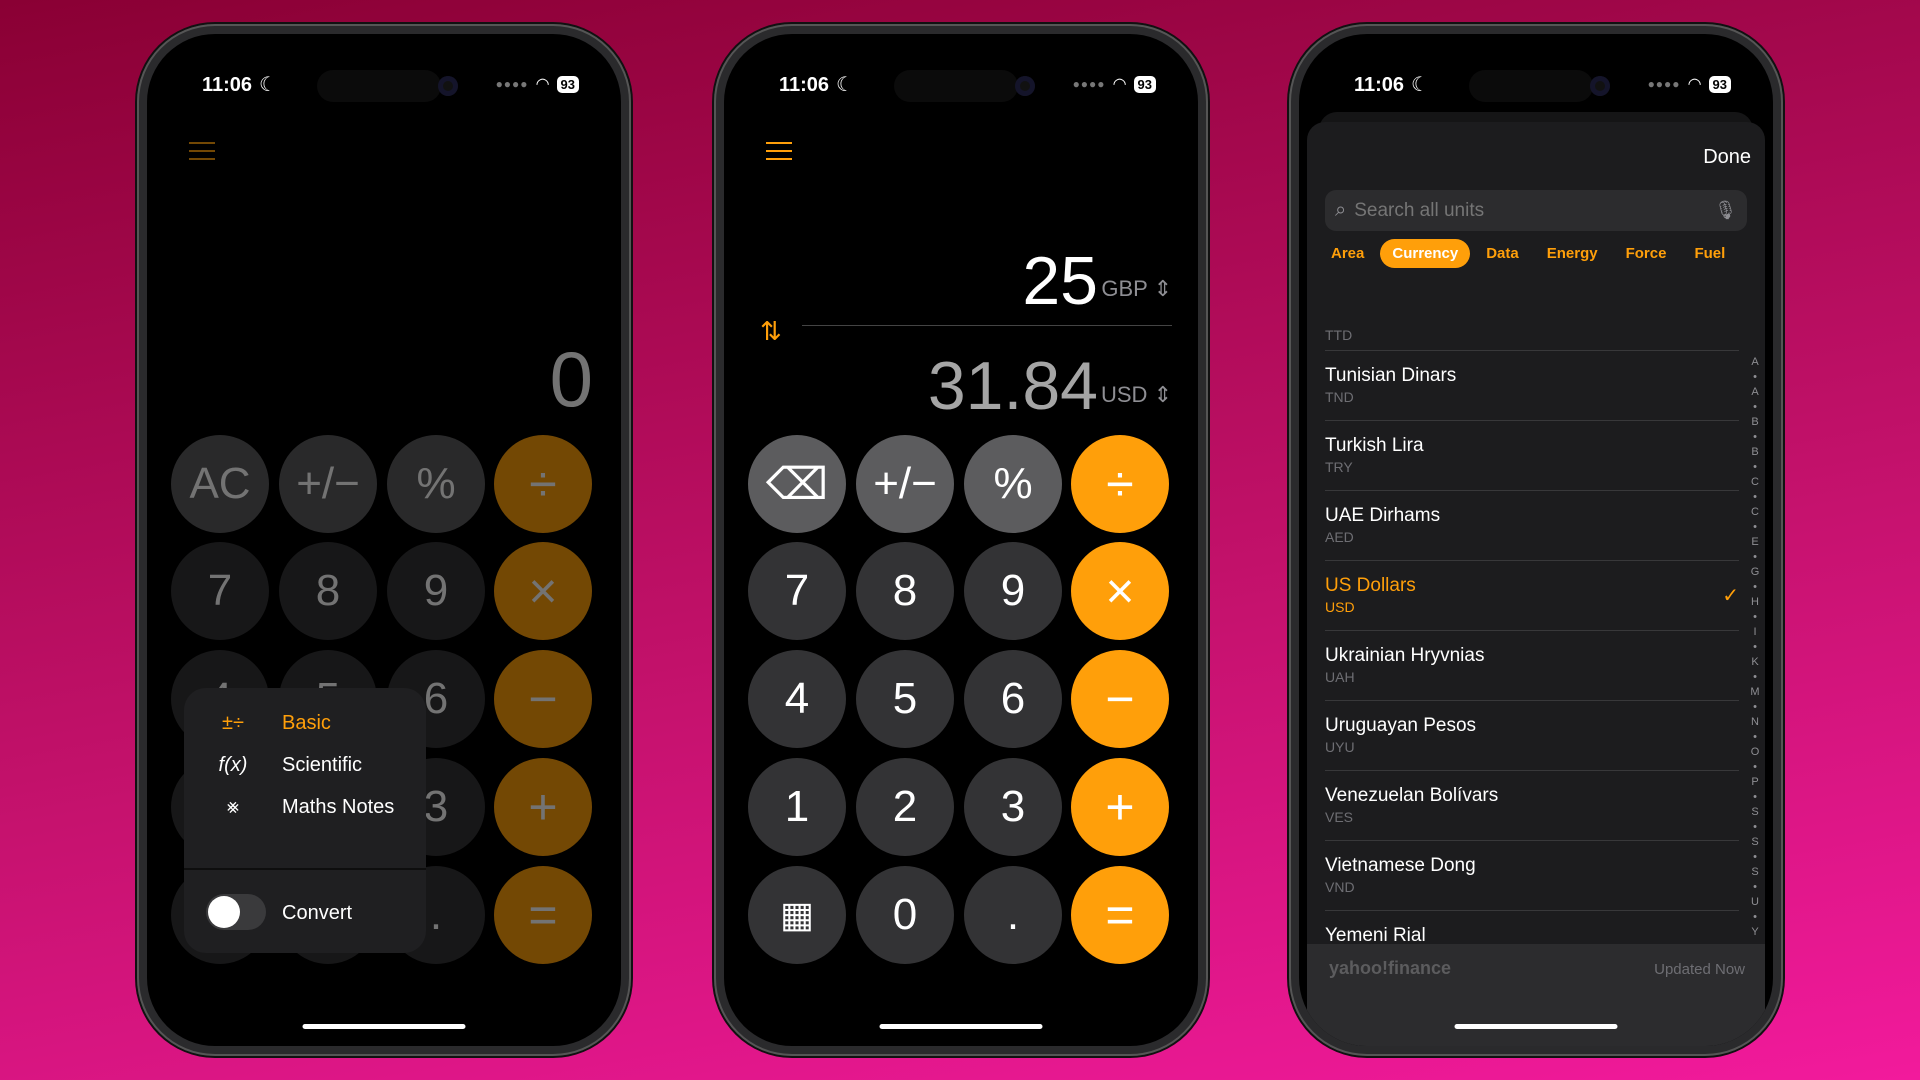  Describe the element at coordinates (220, 484) in the screenshot. I see `key-button: AC` at that location.